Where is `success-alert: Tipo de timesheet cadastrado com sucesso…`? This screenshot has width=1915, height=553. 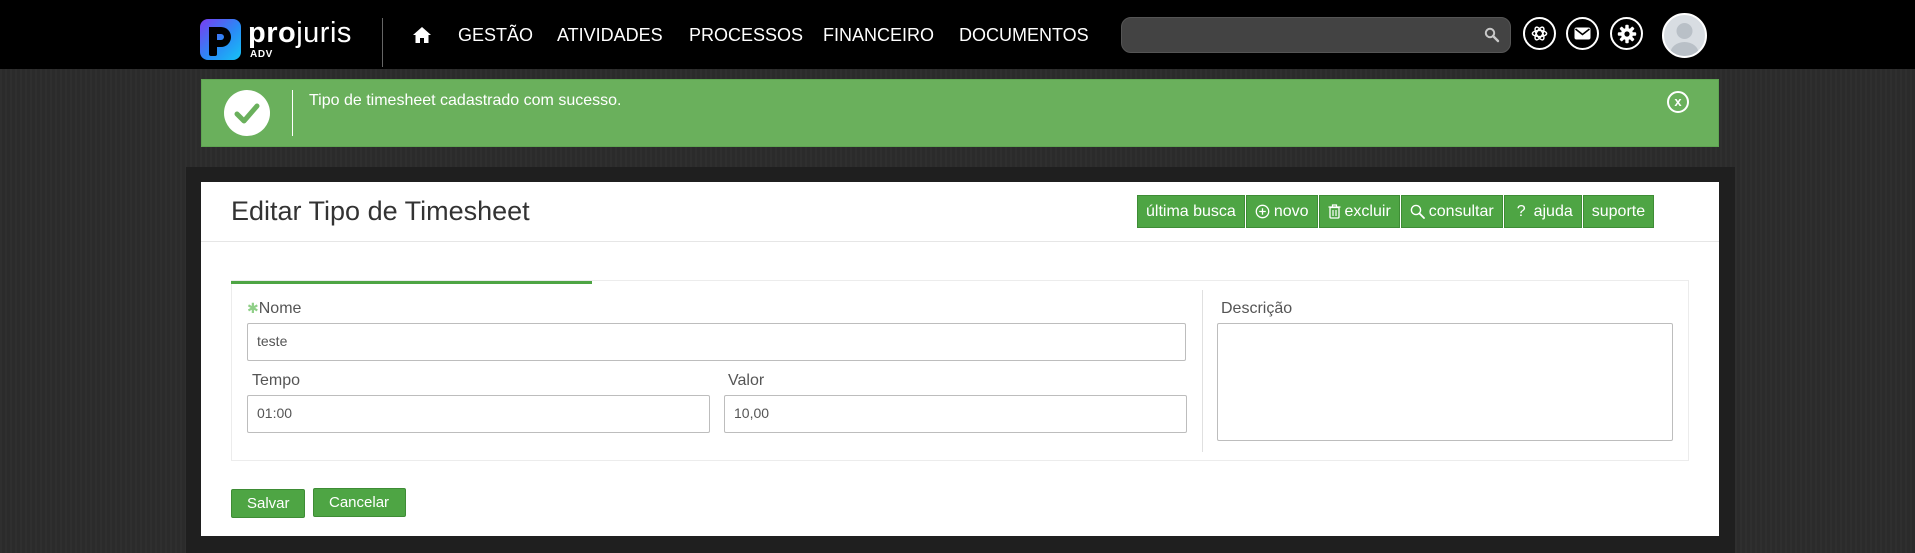
success-alert: Tipo de timesheet cadastrado com sucesso… is located at coordinates (960, 113).